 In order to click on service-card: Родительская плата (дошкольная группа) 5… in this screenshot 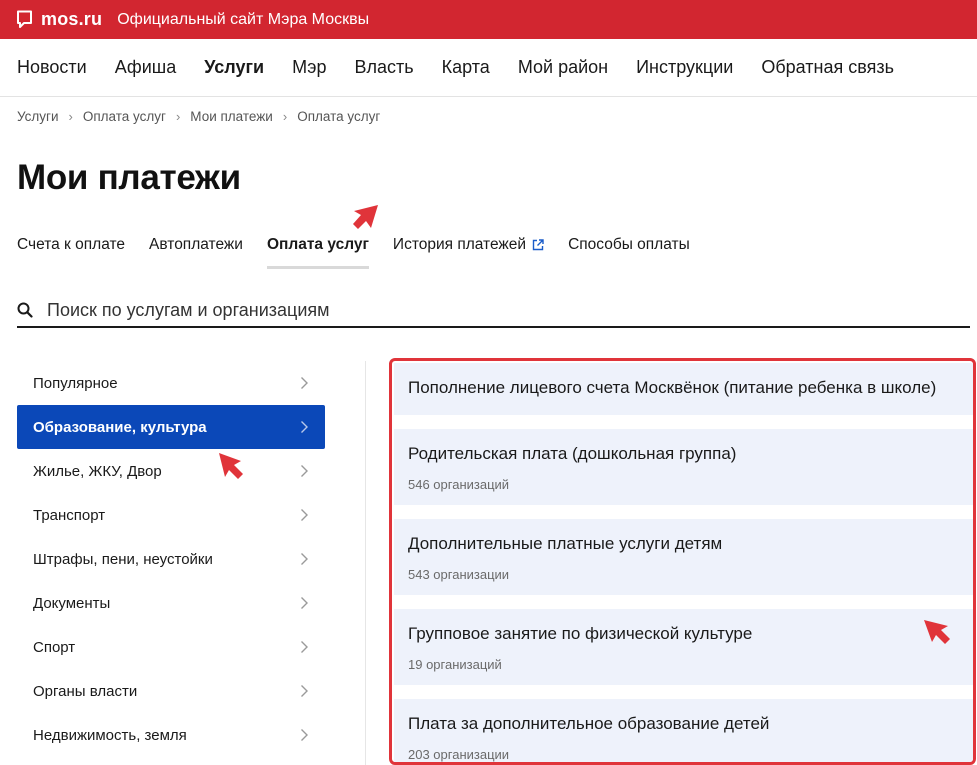, I will do `click(683, 467)`.